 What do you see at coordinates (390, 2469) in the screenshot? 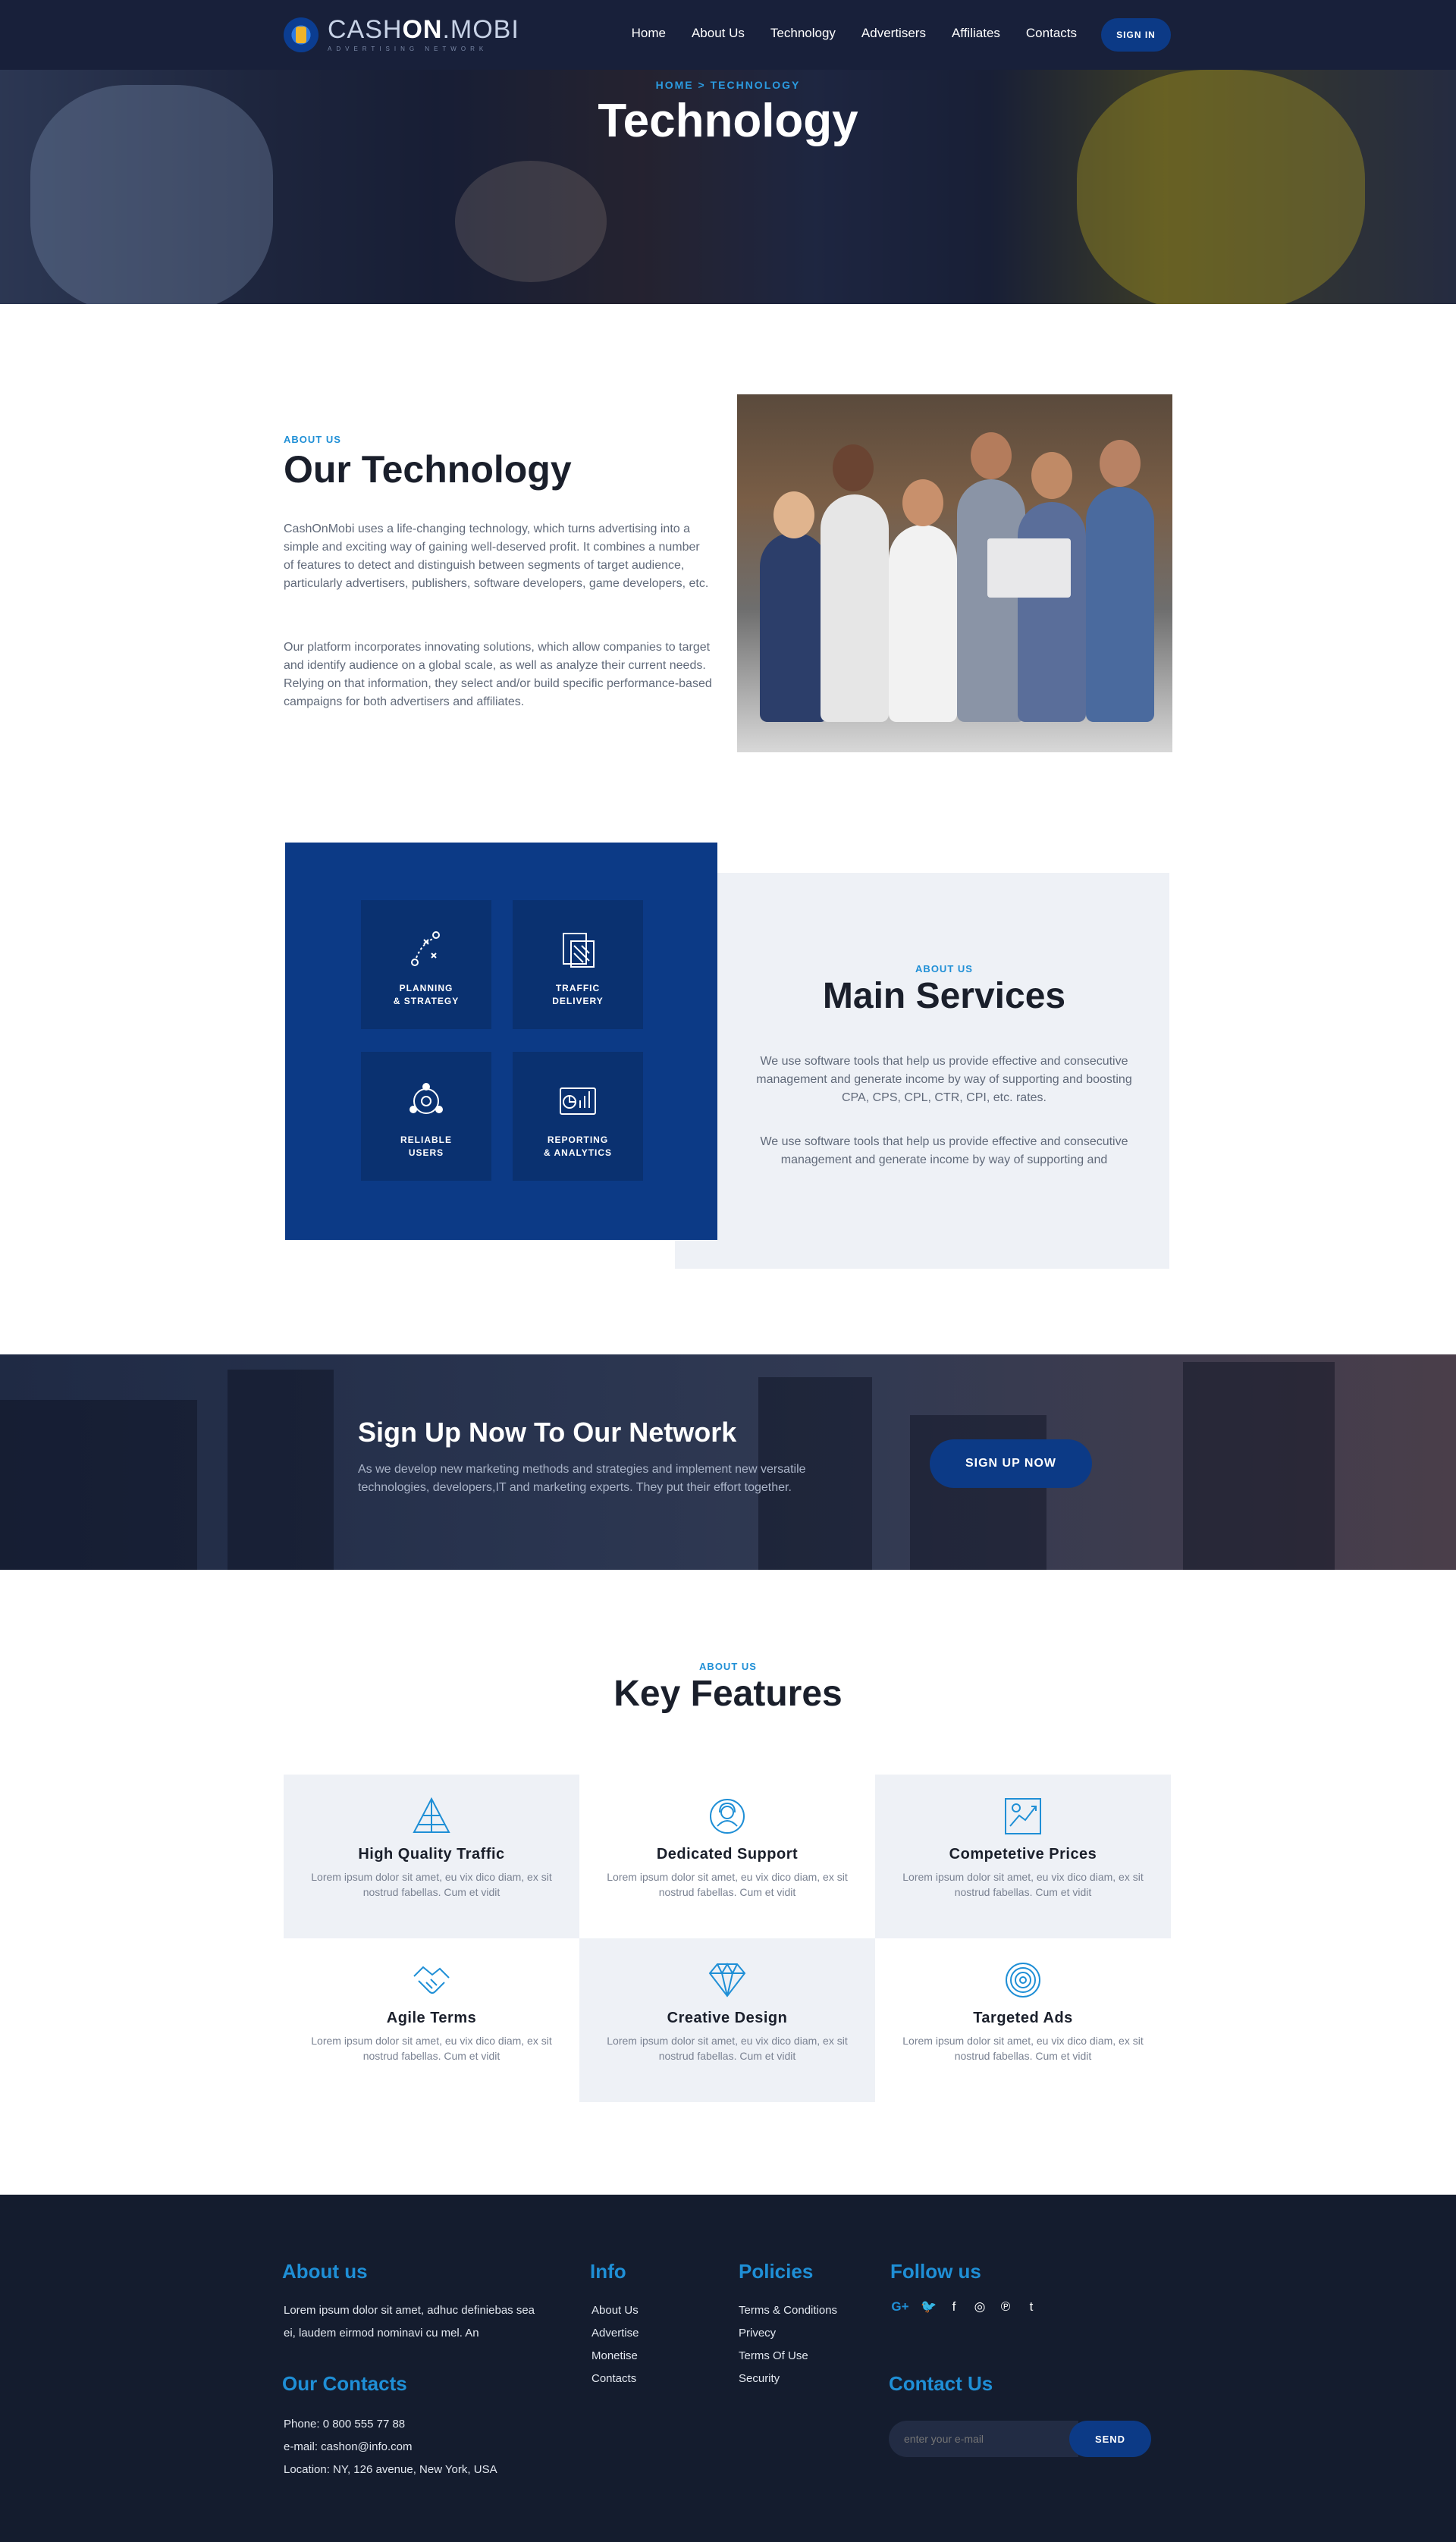
I see `footer-location: Location: NY, 126 avenue, New York, USA` at bounding box center [390, 2469].